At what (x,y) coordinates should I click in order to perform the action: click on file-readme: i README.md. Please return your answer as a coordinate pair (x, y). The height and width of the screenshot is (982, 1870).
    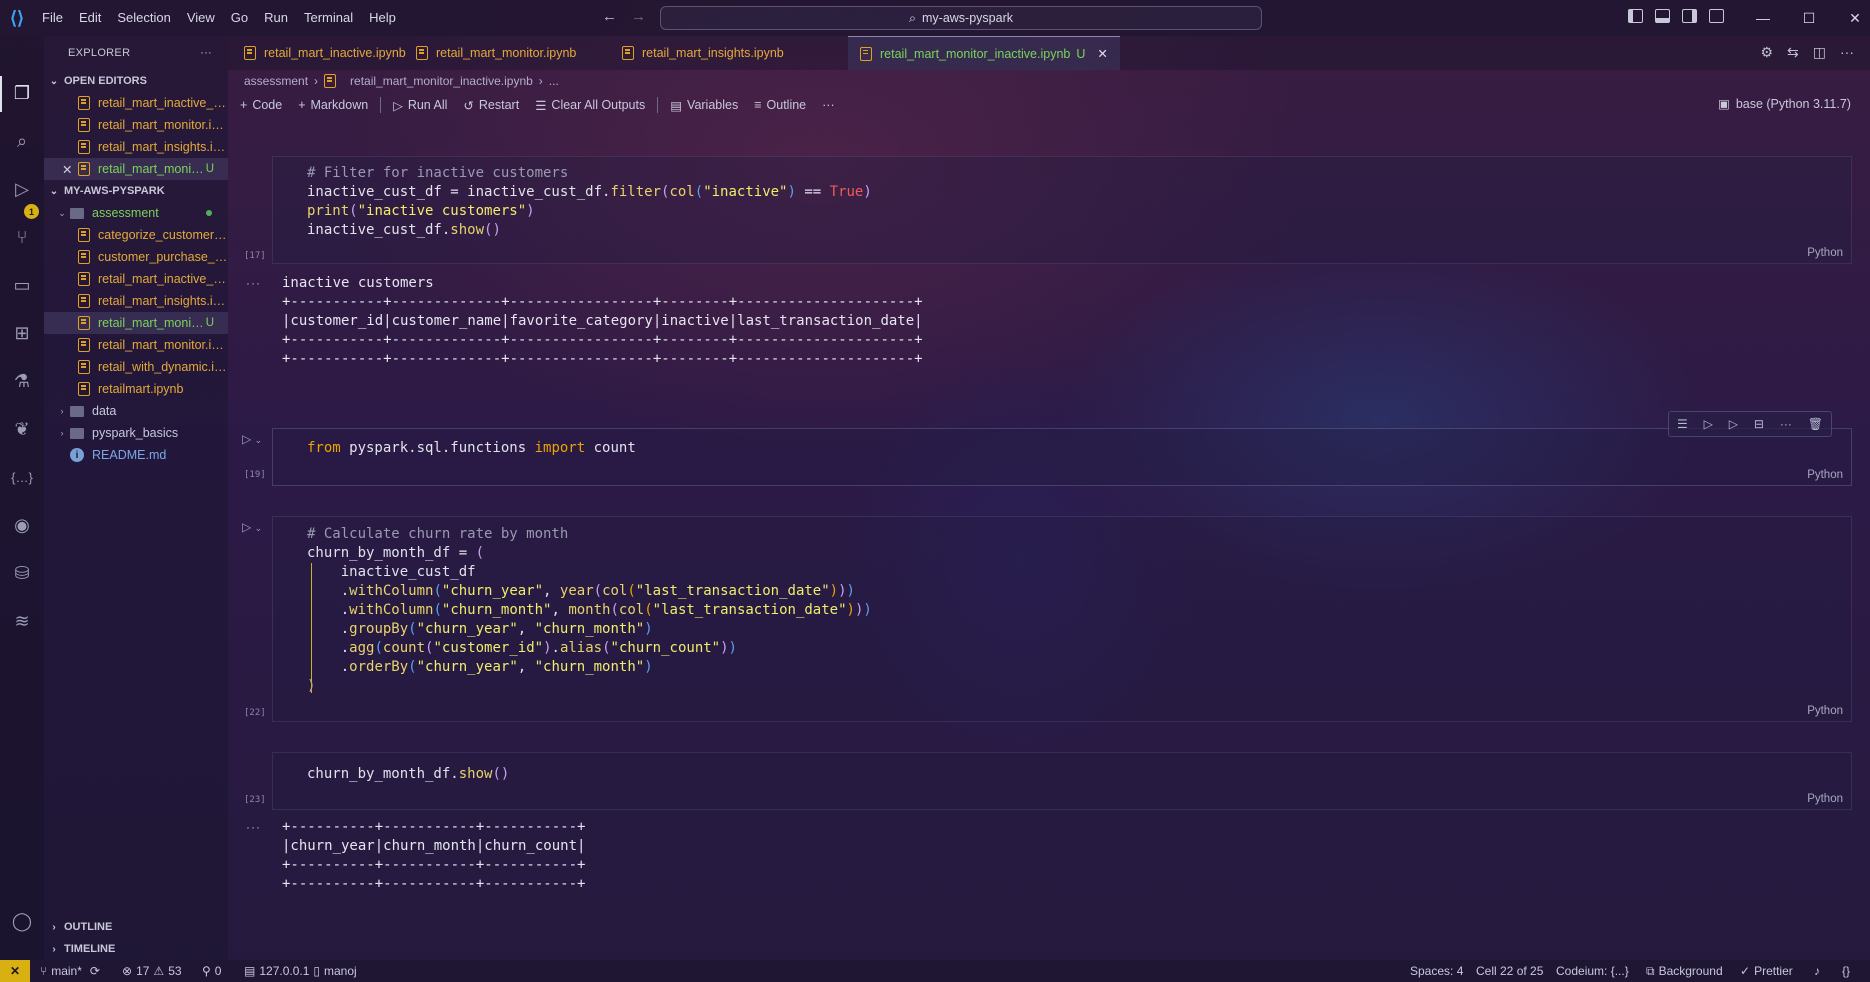
    Looking at the image, I should click on (136, 455).